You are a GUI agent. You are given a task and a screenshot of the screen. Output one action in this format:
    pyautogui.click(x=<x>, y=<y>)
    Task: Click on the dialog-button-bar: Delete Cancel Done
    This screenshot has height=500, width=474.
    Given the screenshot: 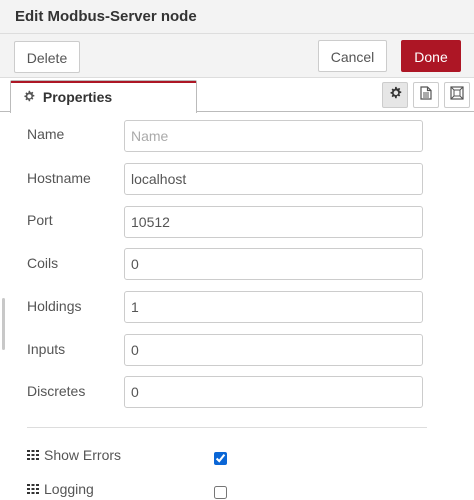 What is the action you would take?
    pyautogui.click(x=237, y=56)
    